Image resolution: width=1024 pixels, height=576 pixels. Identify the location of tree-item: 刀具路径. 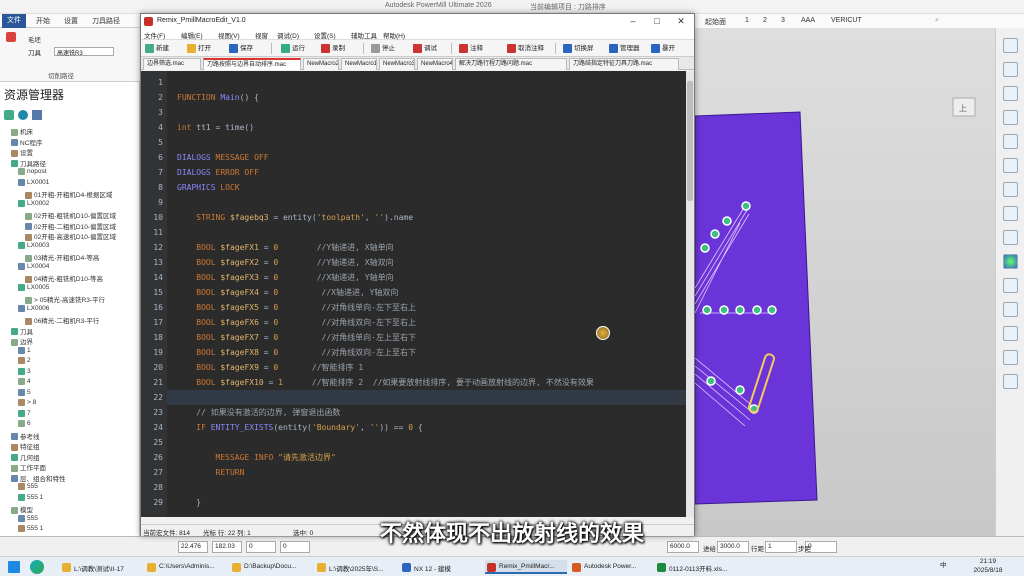
(28, 163).